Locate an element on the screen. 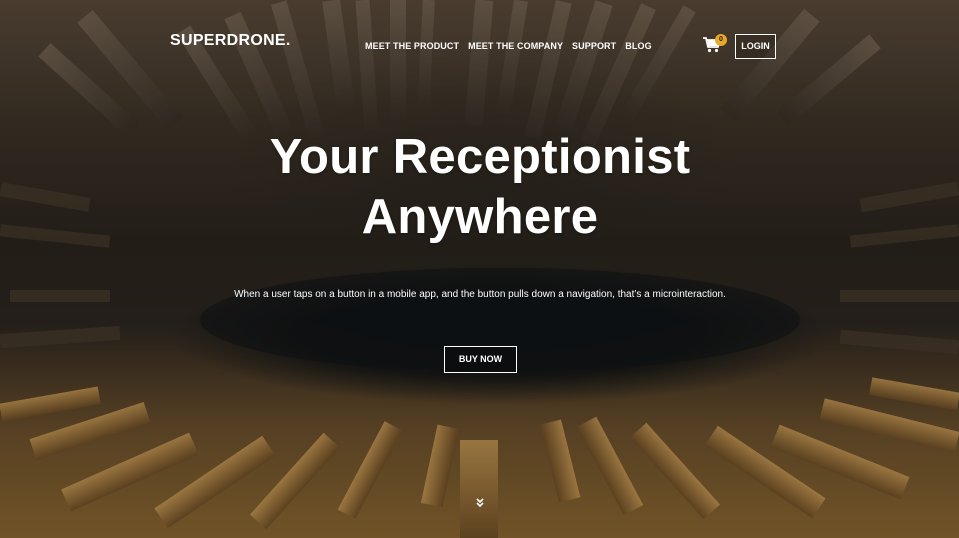 This screenshot has width=959, height=538. nav-item-meet-the-product: MEET THE PRODUCT is located at coordinates (412, 46).